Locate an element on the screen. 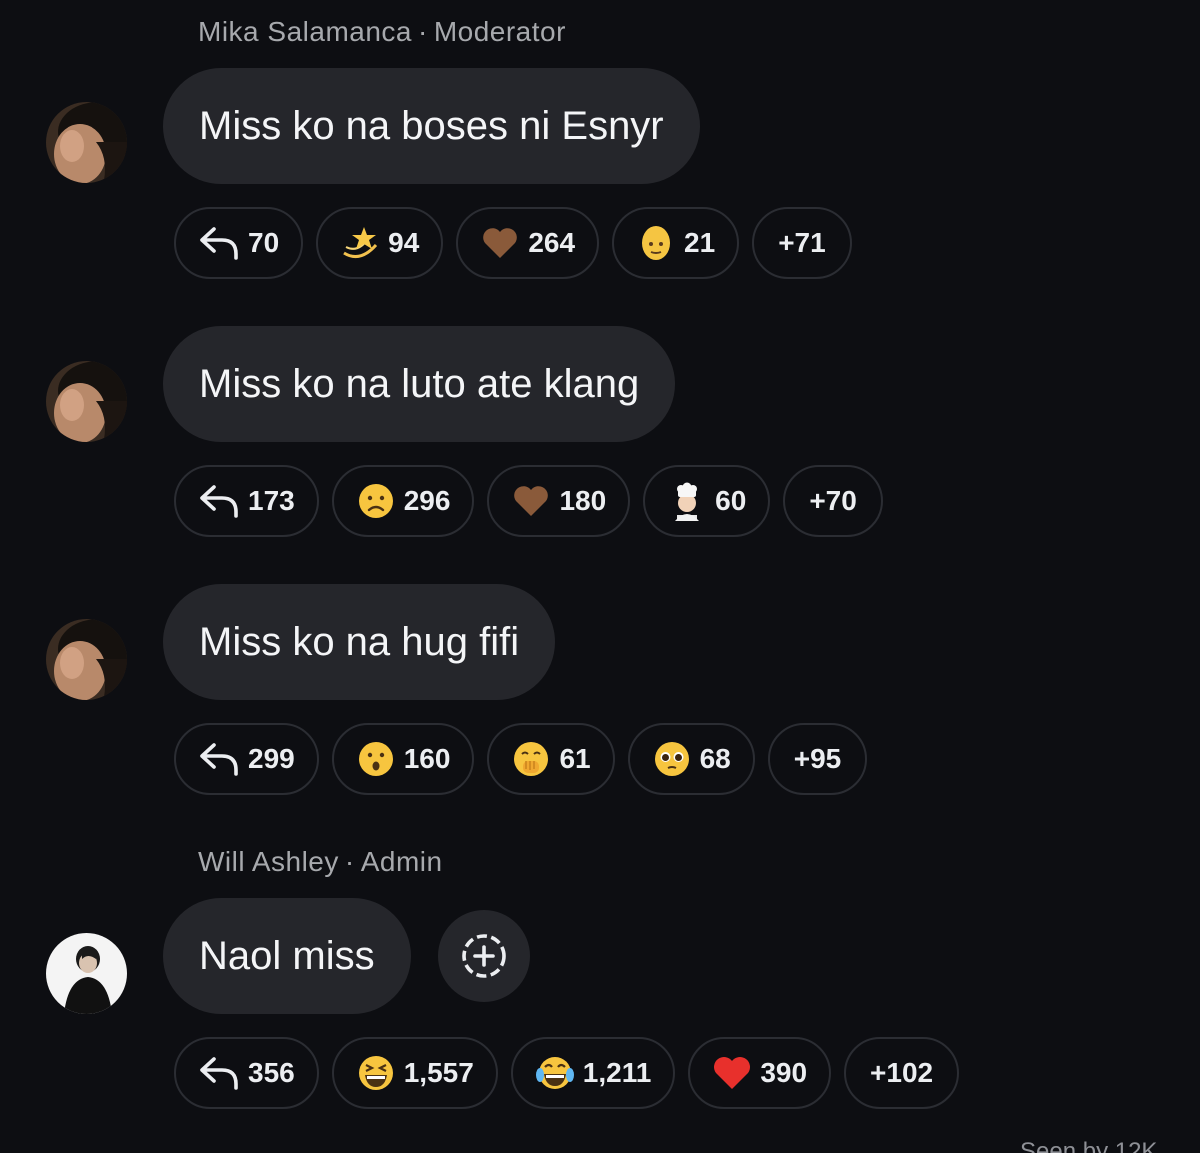 The height and width of the screenshot is (1153, 1200). sender-name: Mika Salamanca is located at coordinates (305, 31).